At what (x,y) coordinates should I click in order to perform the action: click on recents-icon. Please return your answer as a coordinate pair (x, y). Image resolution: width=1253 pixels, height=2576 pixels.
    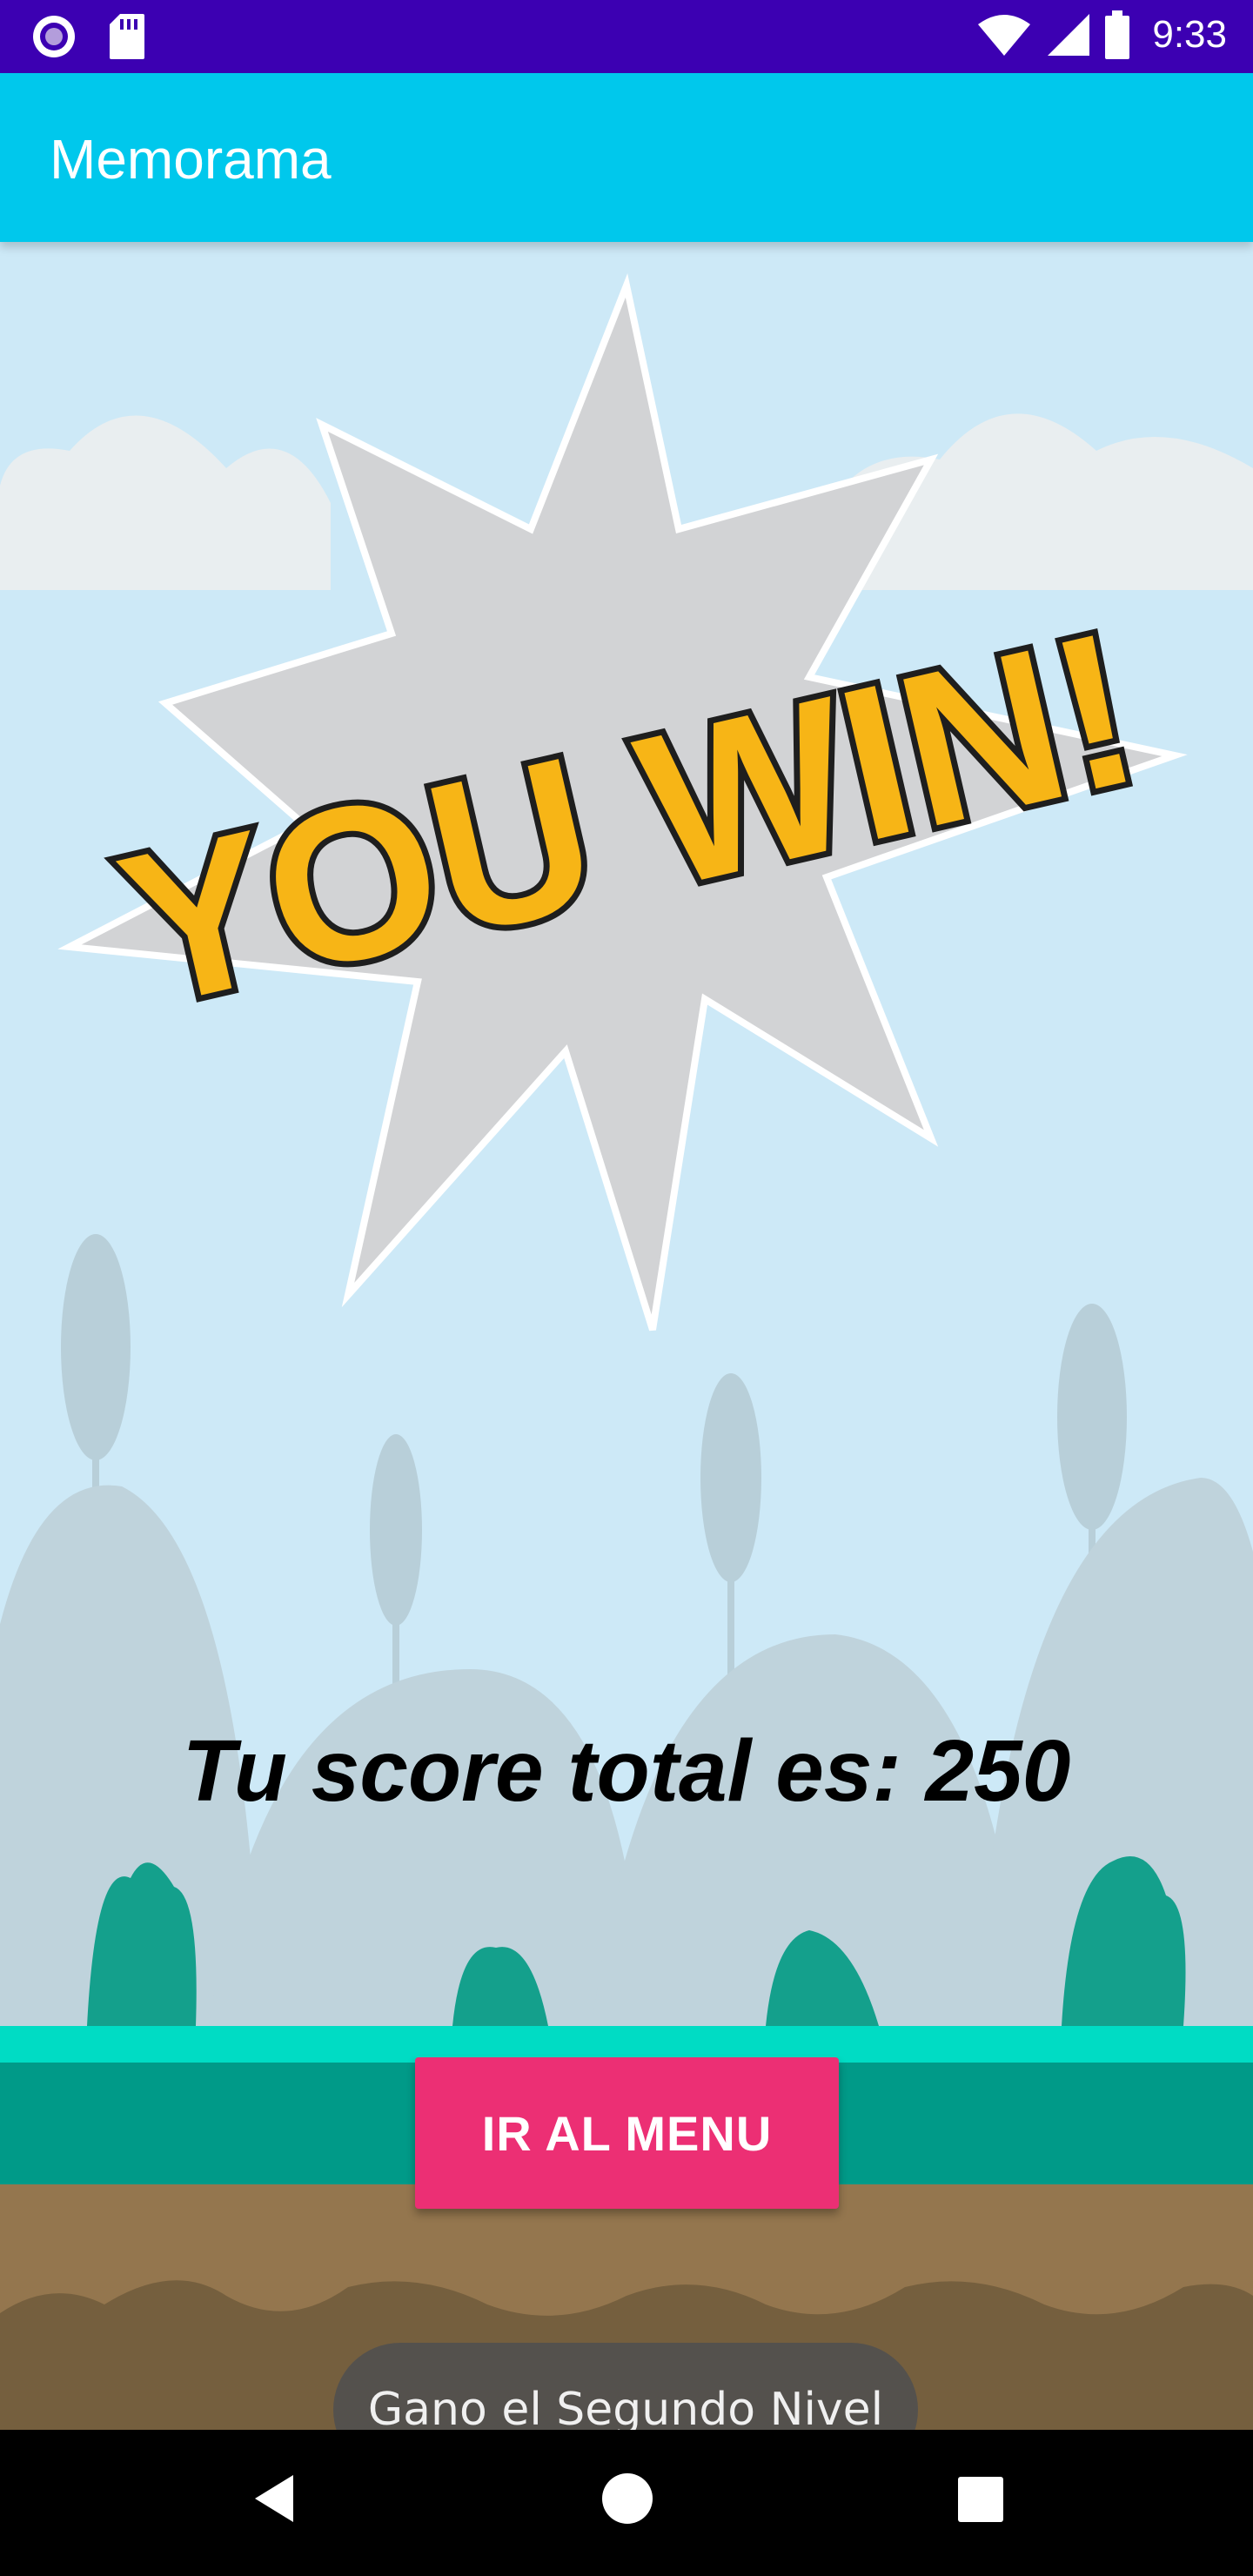
    Looking at the image, I should click on (981, 2498).